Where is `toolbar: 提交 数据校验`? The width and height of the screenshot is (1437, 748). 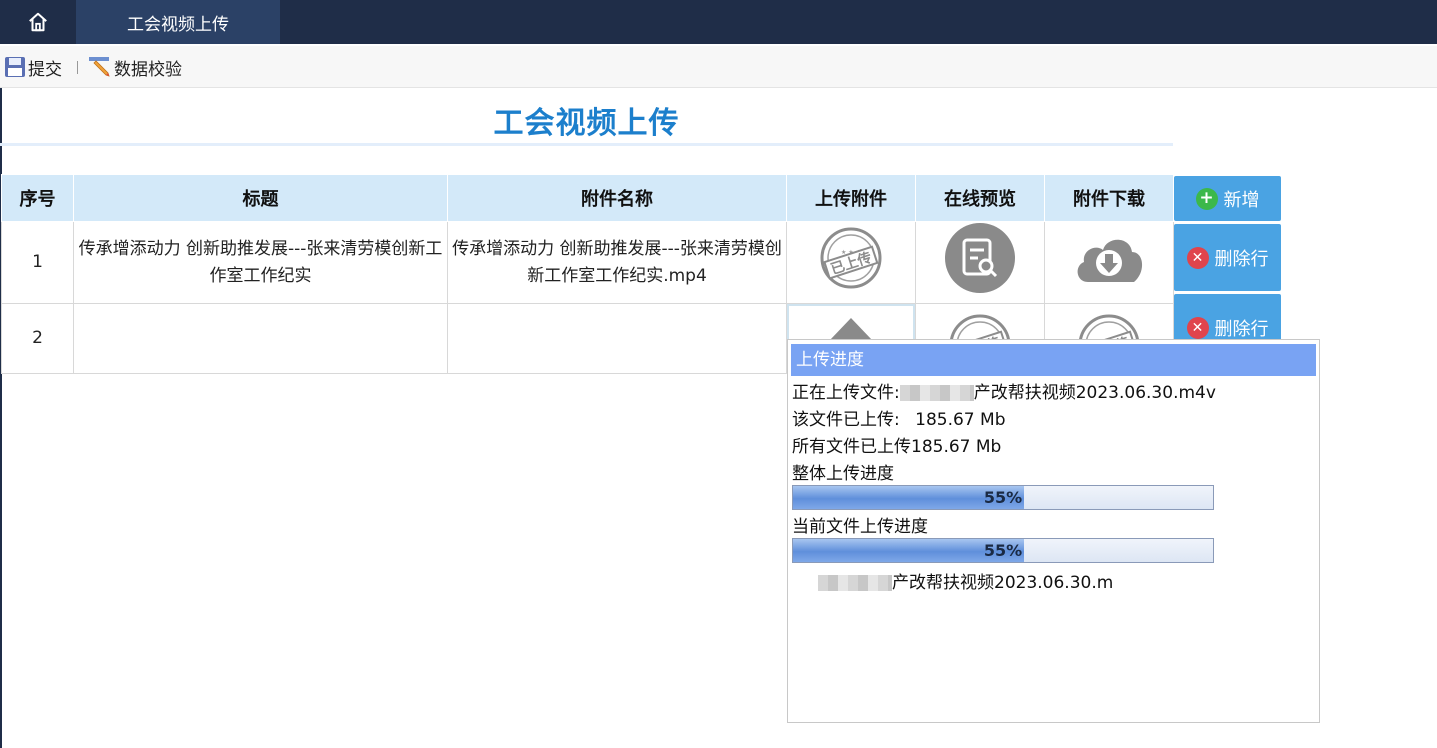 toolbar: 提交 数据校验 is located at coordinates (718, 67).